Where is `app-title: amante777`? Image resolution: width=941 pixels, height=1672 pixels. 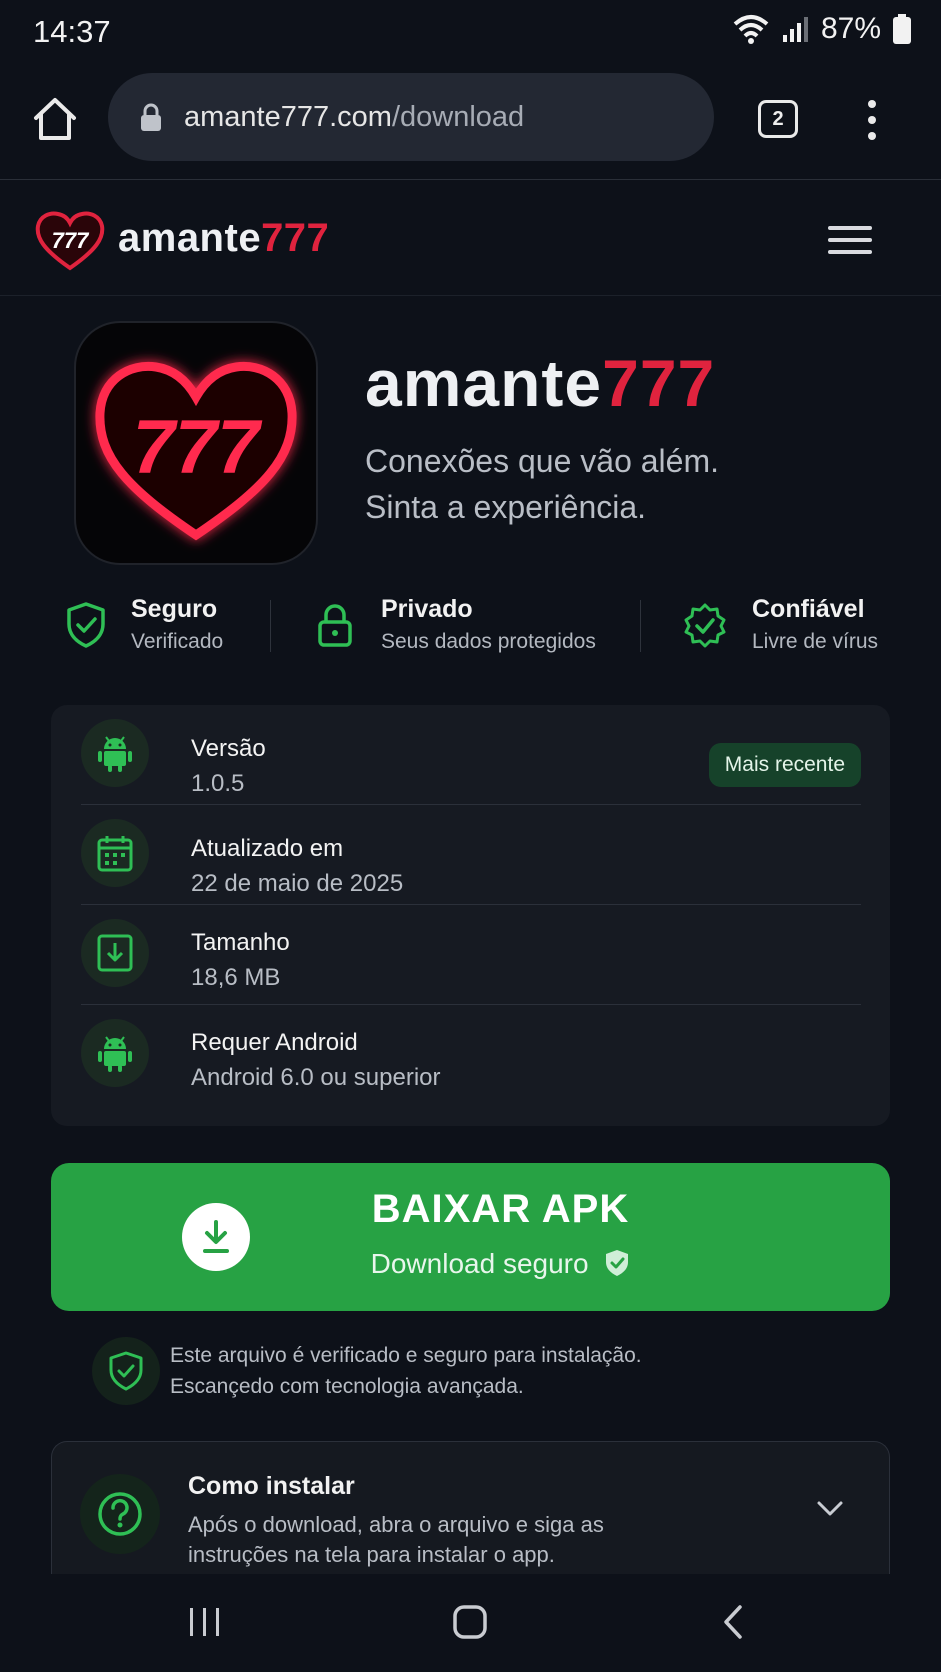
app-title: amante777 is located at coordinates (540, 383).